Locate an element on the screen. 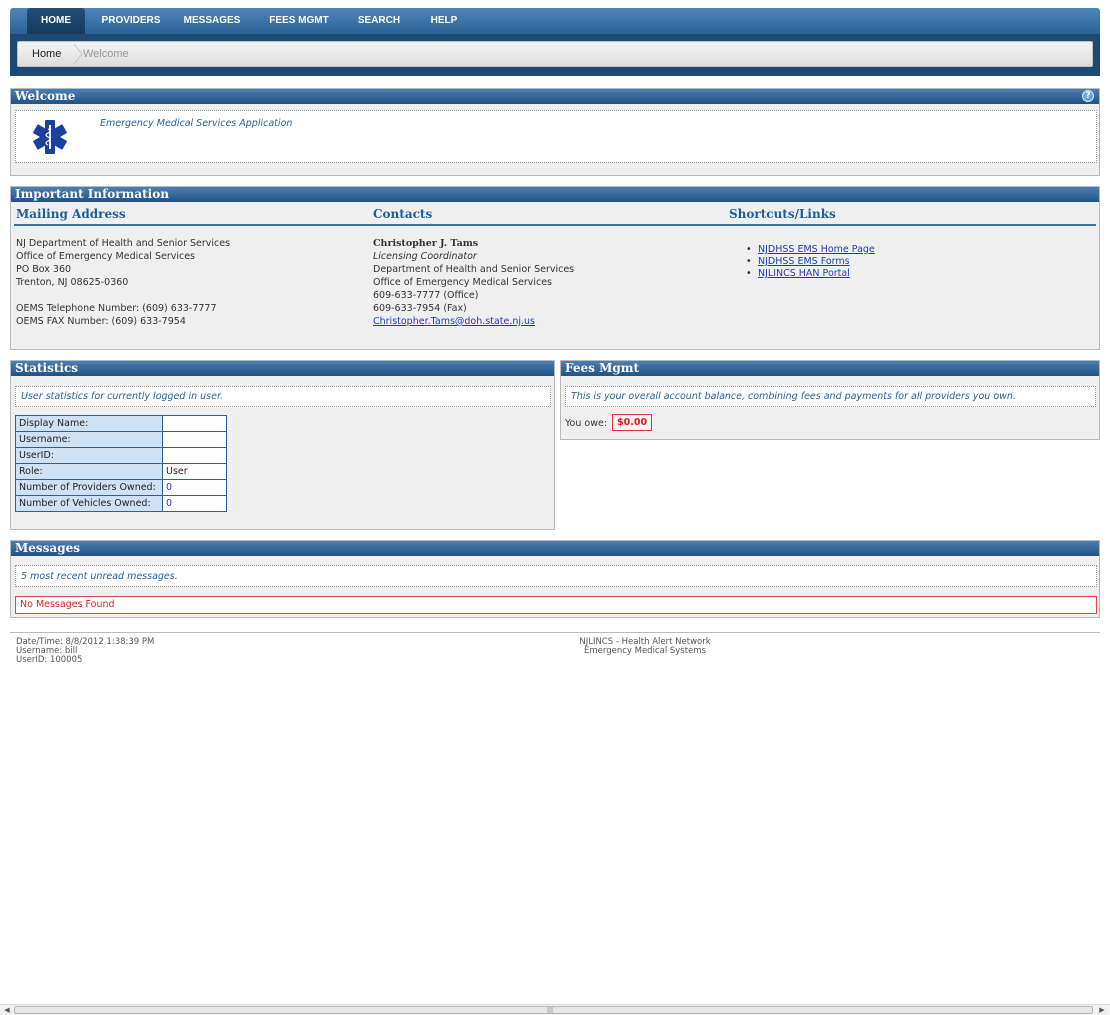  tab-messages: MESSAGES is located at coordinates (212, 21).